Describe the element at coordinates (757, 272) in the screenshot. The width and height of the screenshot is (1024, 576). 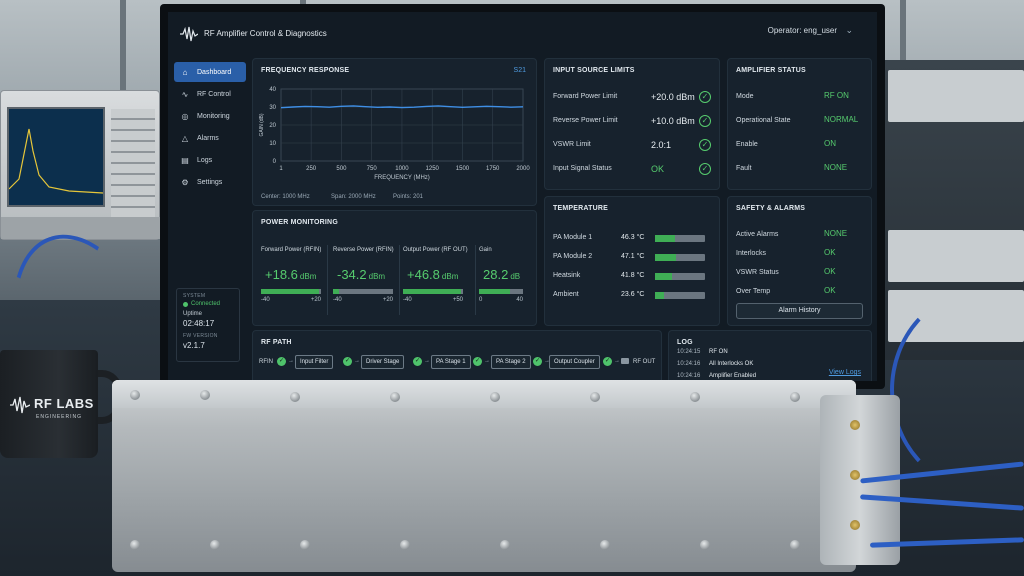
I see `safety-label: VSWR Status` at that location.